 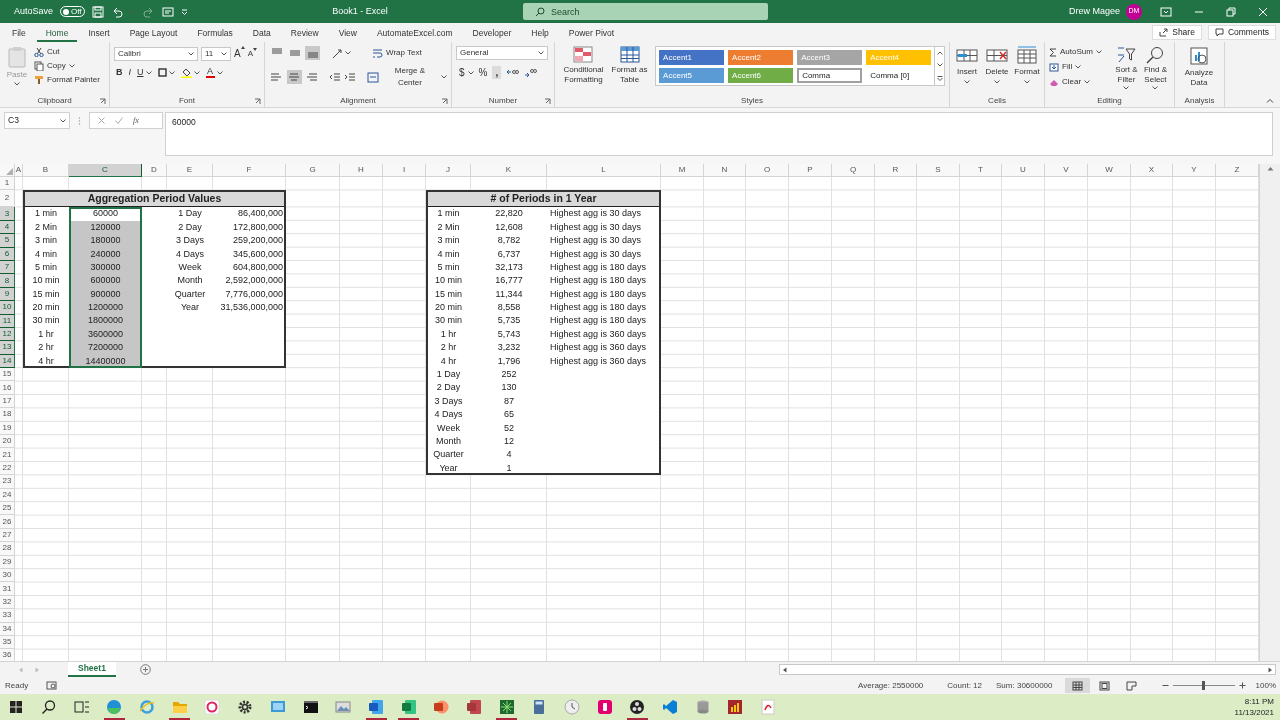 I want to click on comma-button: ,, so click(x=497, y=72).